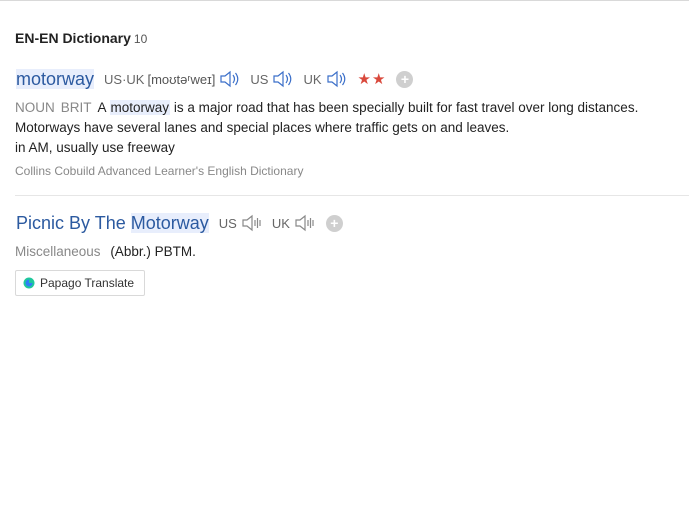 Image resolution: width=689 pixels, height=519 pixels. What do you see at coordinates (325, 79) in the screenshot?
I see `uk-pronunciation: UK` at bounding box center [325, 79].